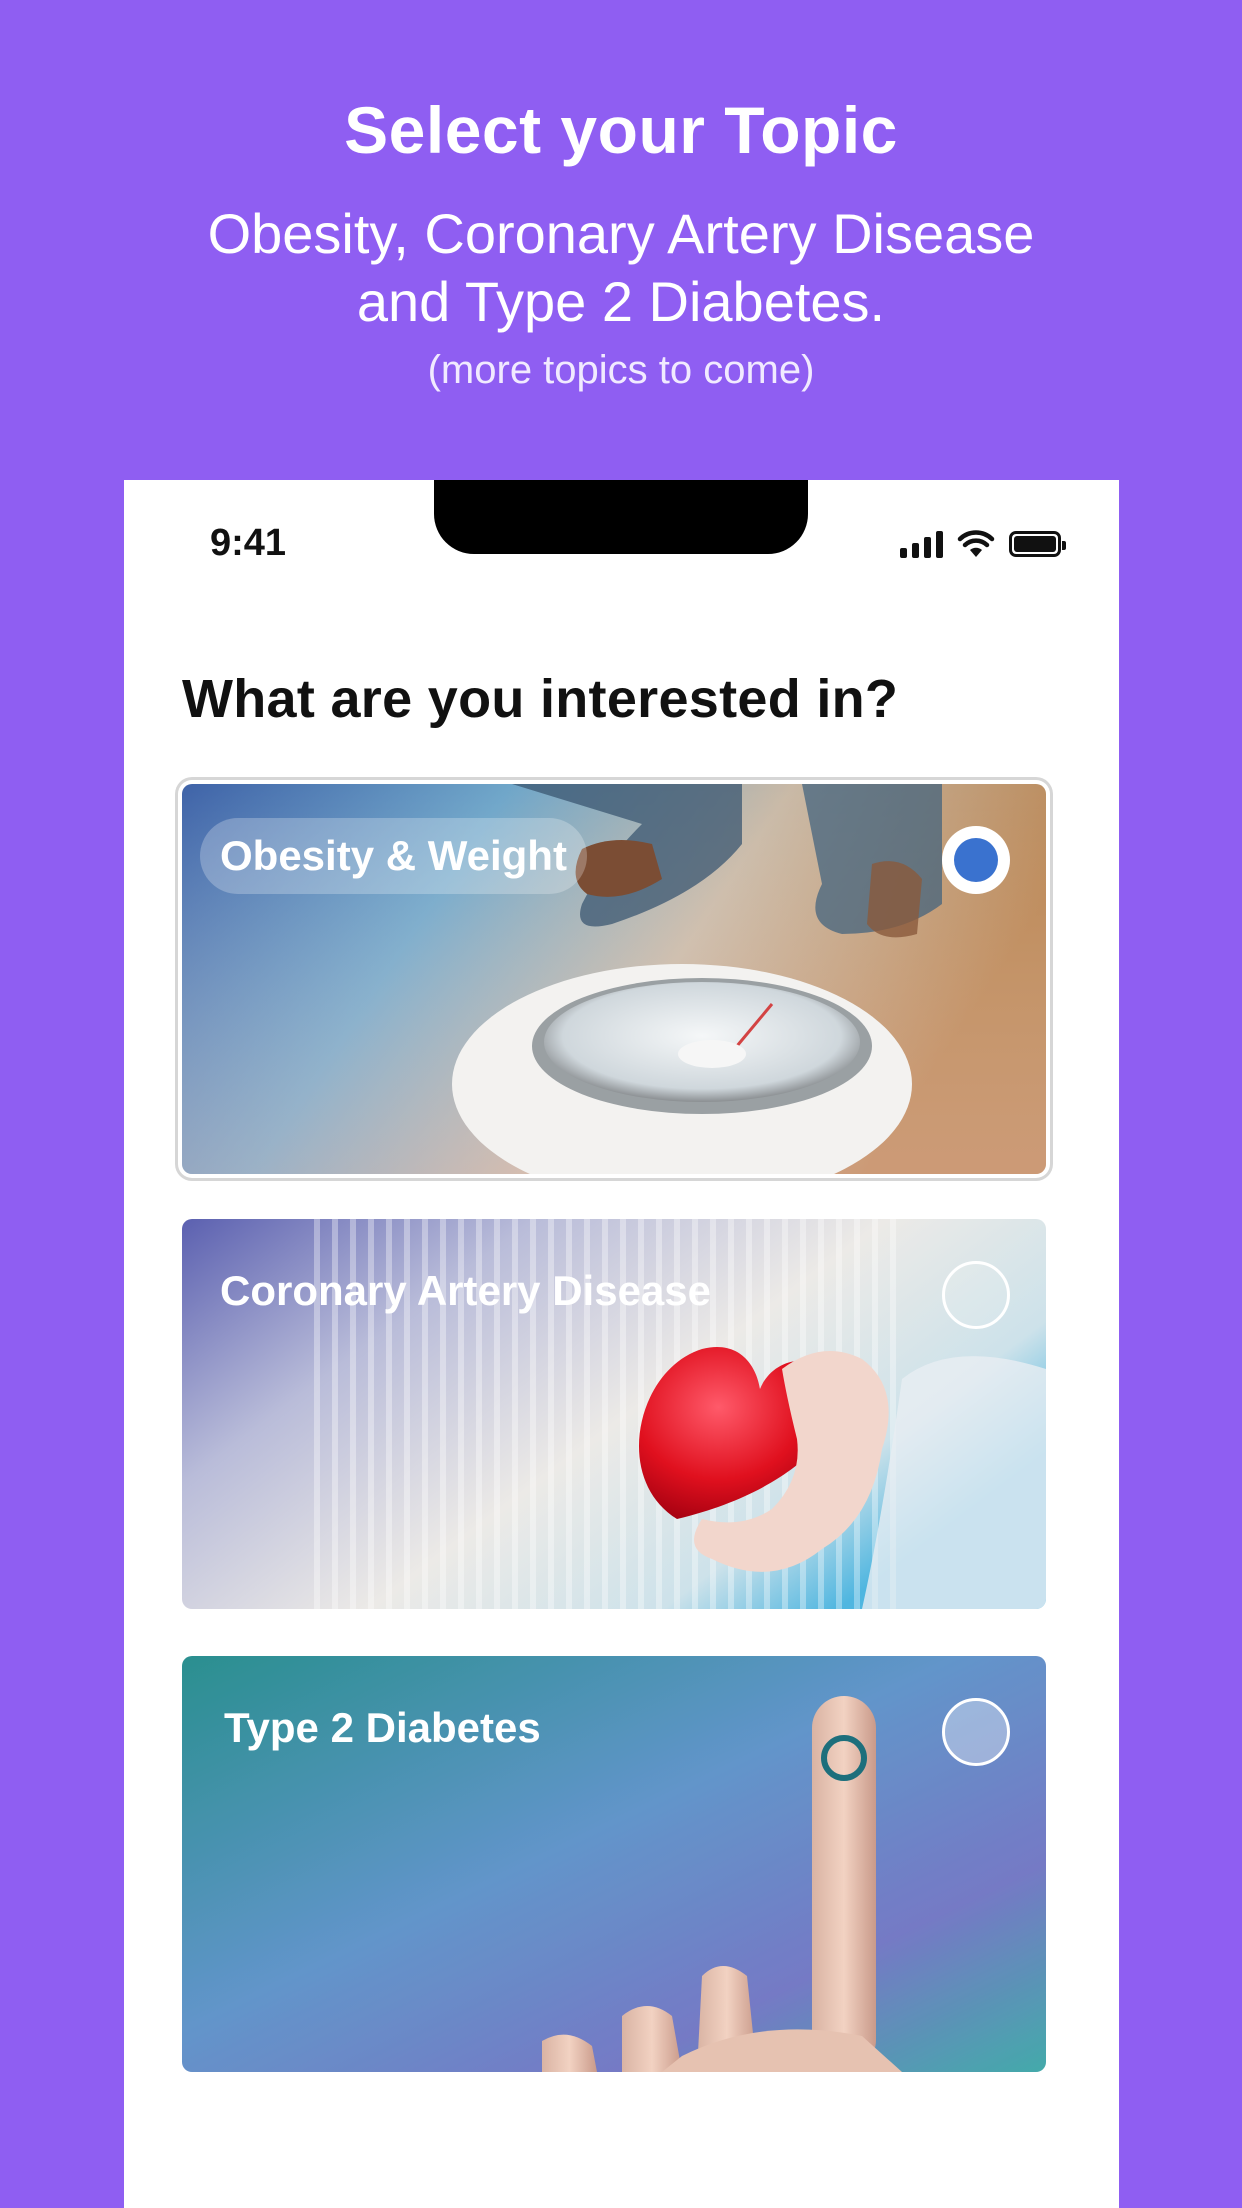 Image resolution: width=1242 pixels, height=2208 pixels. I want to click on status-icons, so click(983, 544).